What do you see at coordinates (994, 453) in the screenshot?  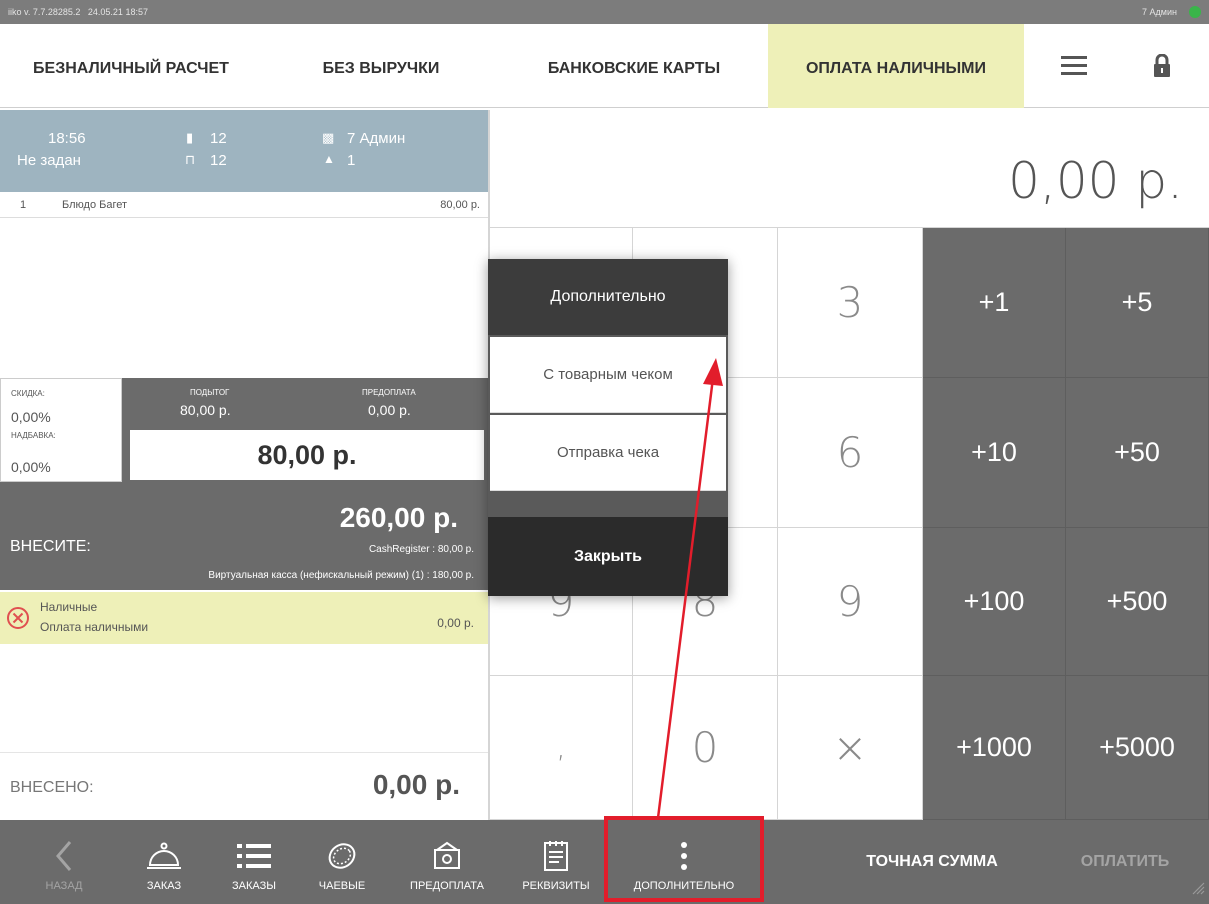 I see `quick-plus-10: +10` at bounding box center [994, 453].